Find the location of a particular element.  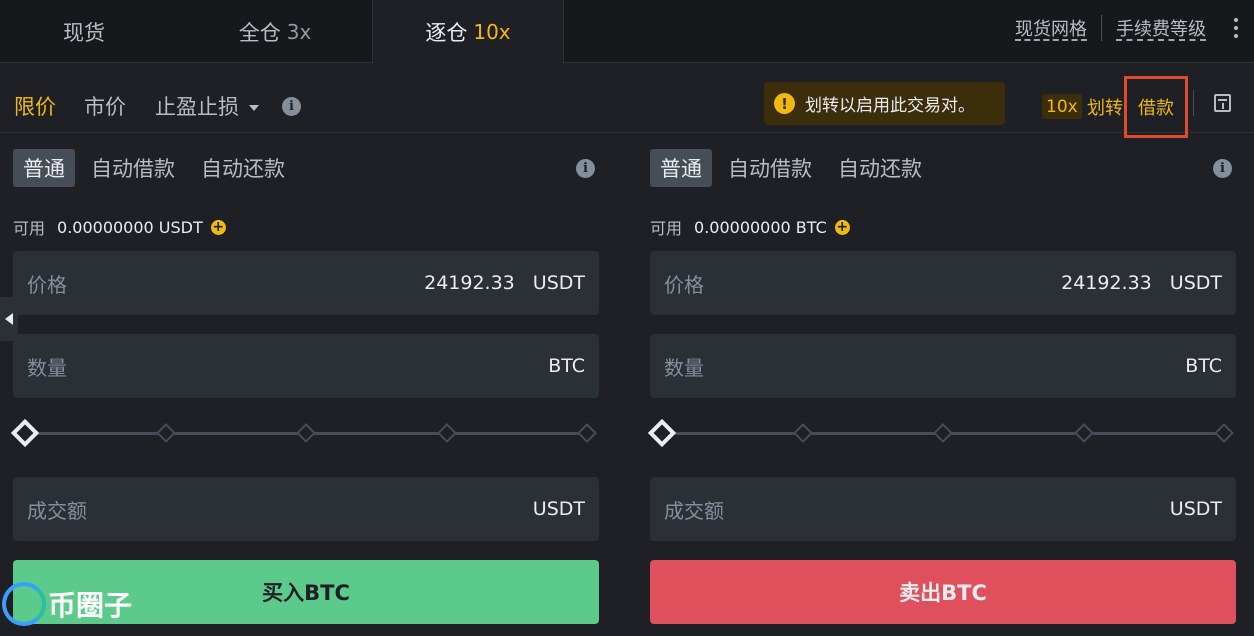

buy-mode-tabs: 普通 自动借款 自动还款 is located at coordinates (157, 168).